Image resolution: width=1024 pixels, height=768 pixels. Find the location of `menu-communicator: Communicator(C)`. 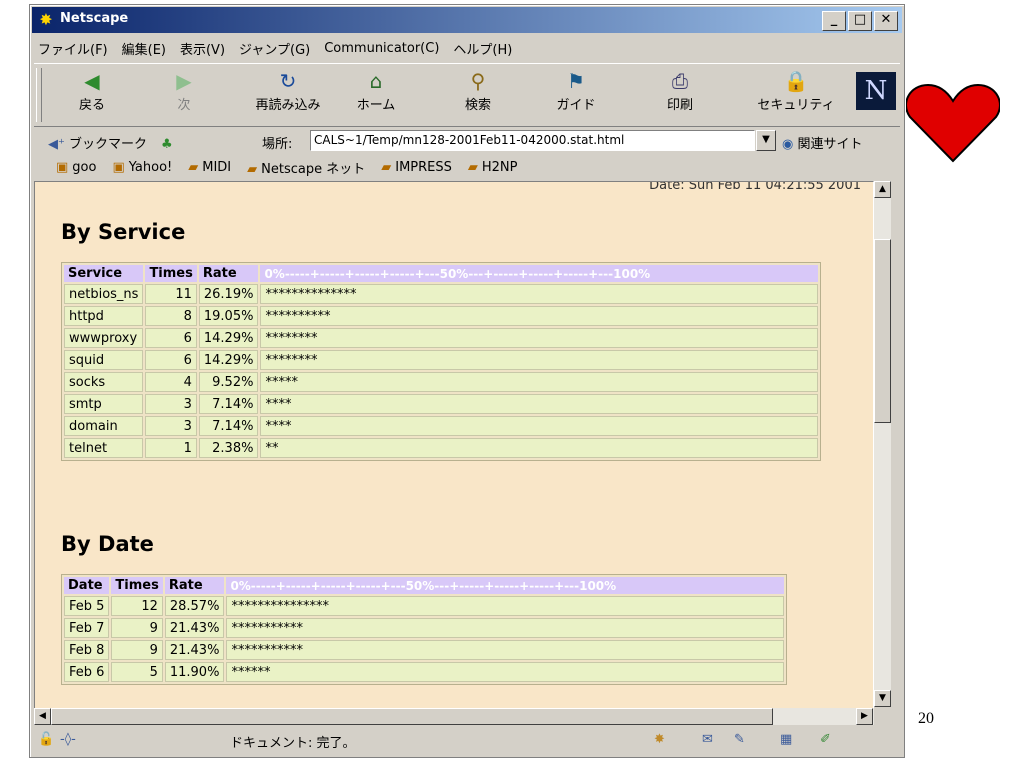

menu-communicator: Communicator(C) is located at coordinates (381, 48).